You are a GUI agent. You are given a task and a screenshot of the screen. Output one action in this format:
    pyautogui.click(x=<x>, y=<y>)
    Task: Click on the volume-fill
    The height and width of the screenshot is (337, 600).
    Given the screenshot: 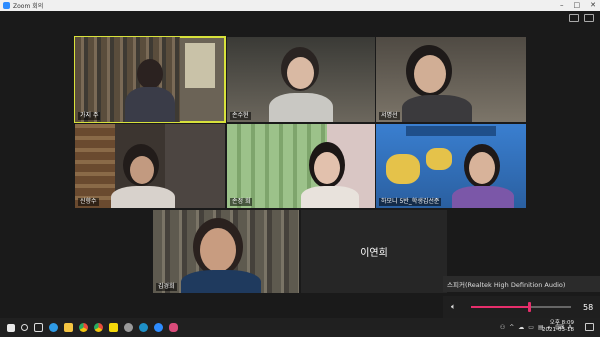 What is the action you would take?
    pyautogui.click(x=500, y=307)
    